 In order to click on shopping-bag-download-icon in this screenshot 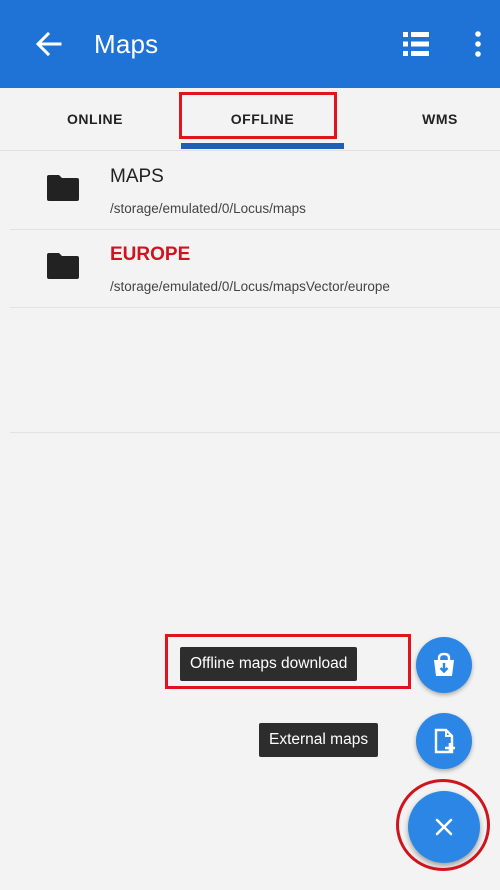, I will do `click(444, 664)`.